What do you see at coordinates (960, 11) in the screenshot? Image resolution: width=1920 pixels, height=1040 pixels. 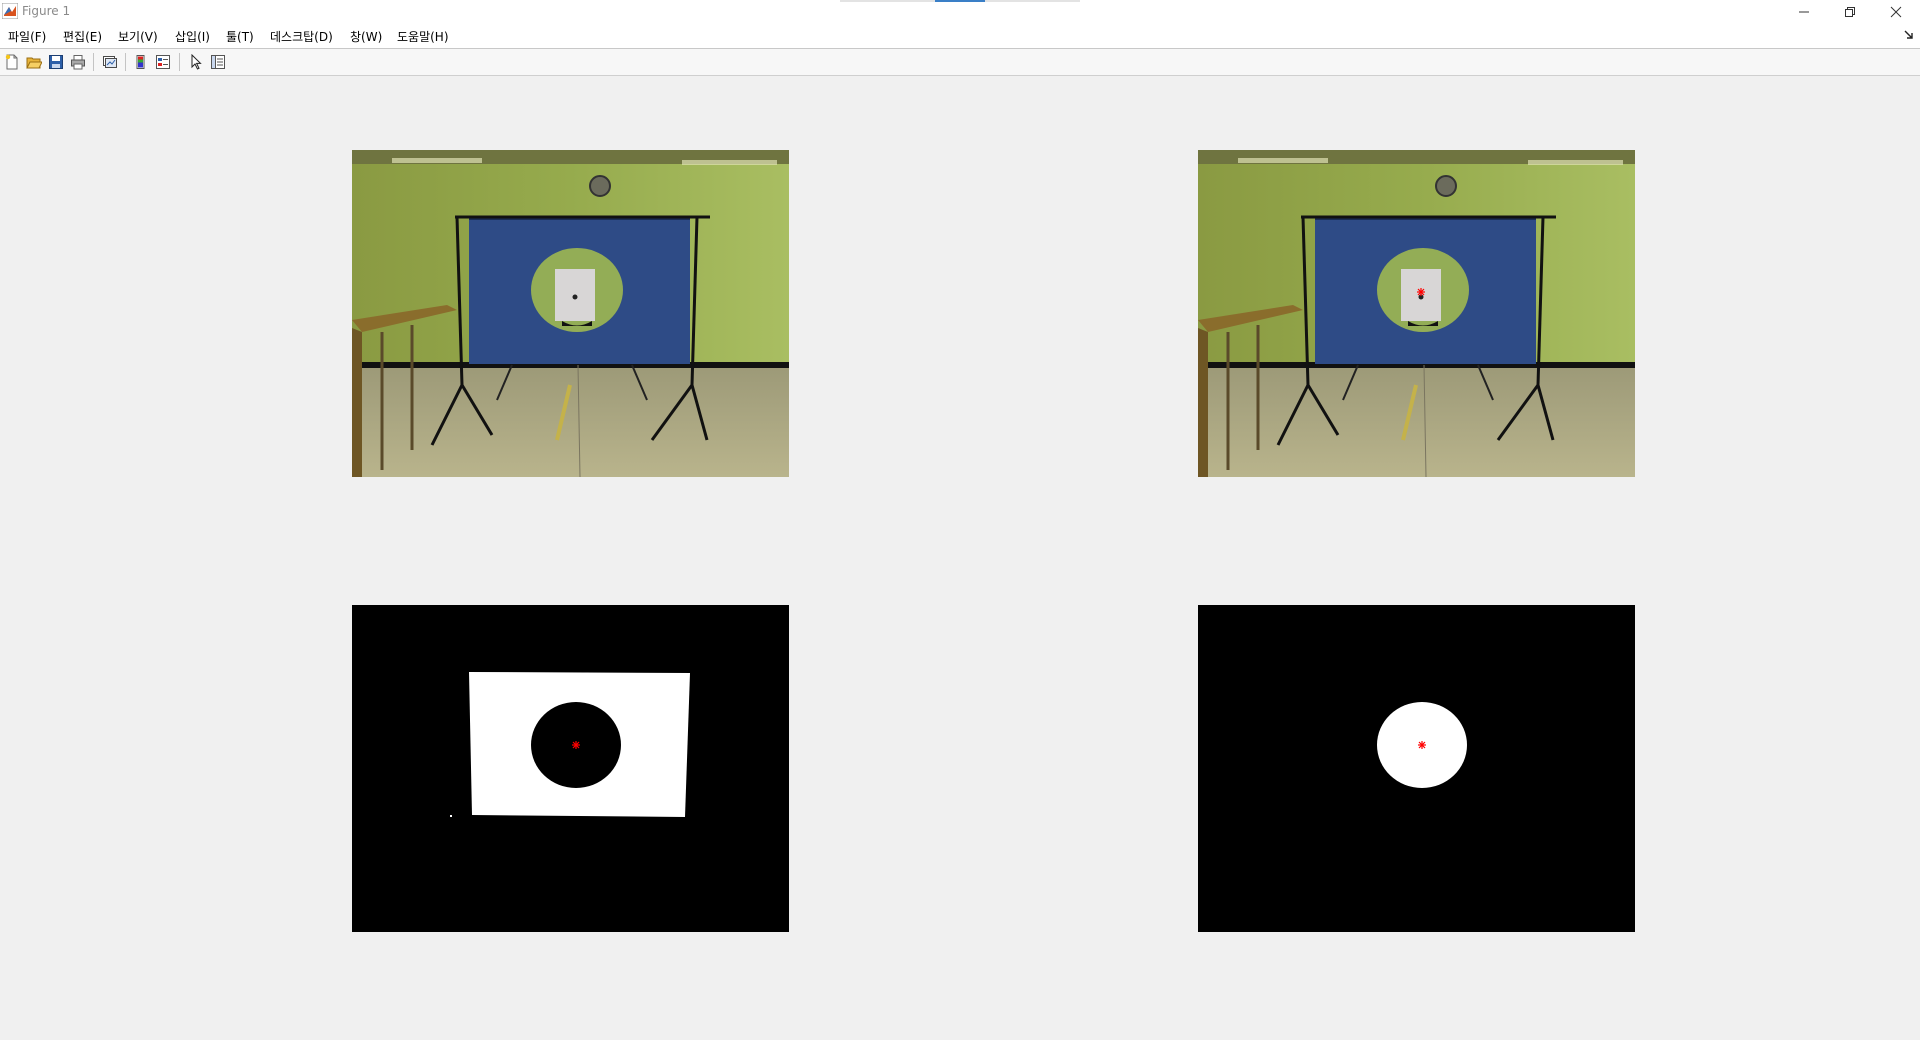 I see `window-title-bar: Figure 1` at bounding box center [960, 11].